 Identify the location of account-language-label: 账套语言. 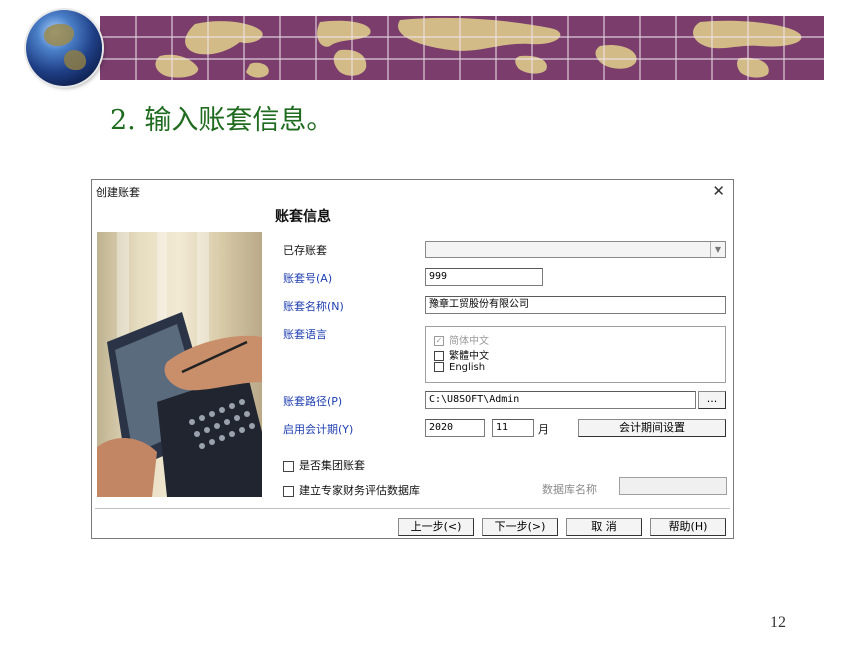
(305, 334).